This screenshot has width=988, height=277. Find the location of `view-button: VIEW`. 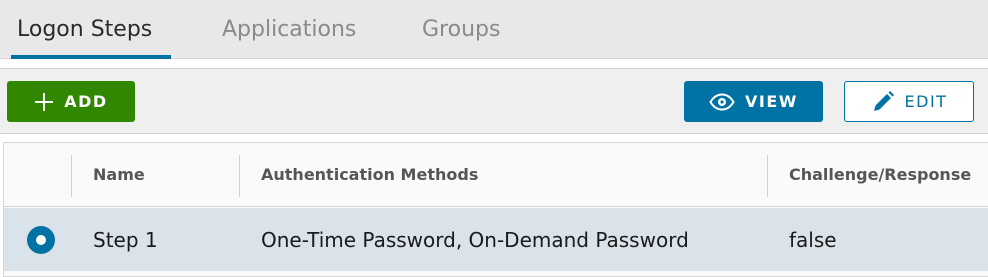

view-button: VIEW is located at coordinates (753, 101).